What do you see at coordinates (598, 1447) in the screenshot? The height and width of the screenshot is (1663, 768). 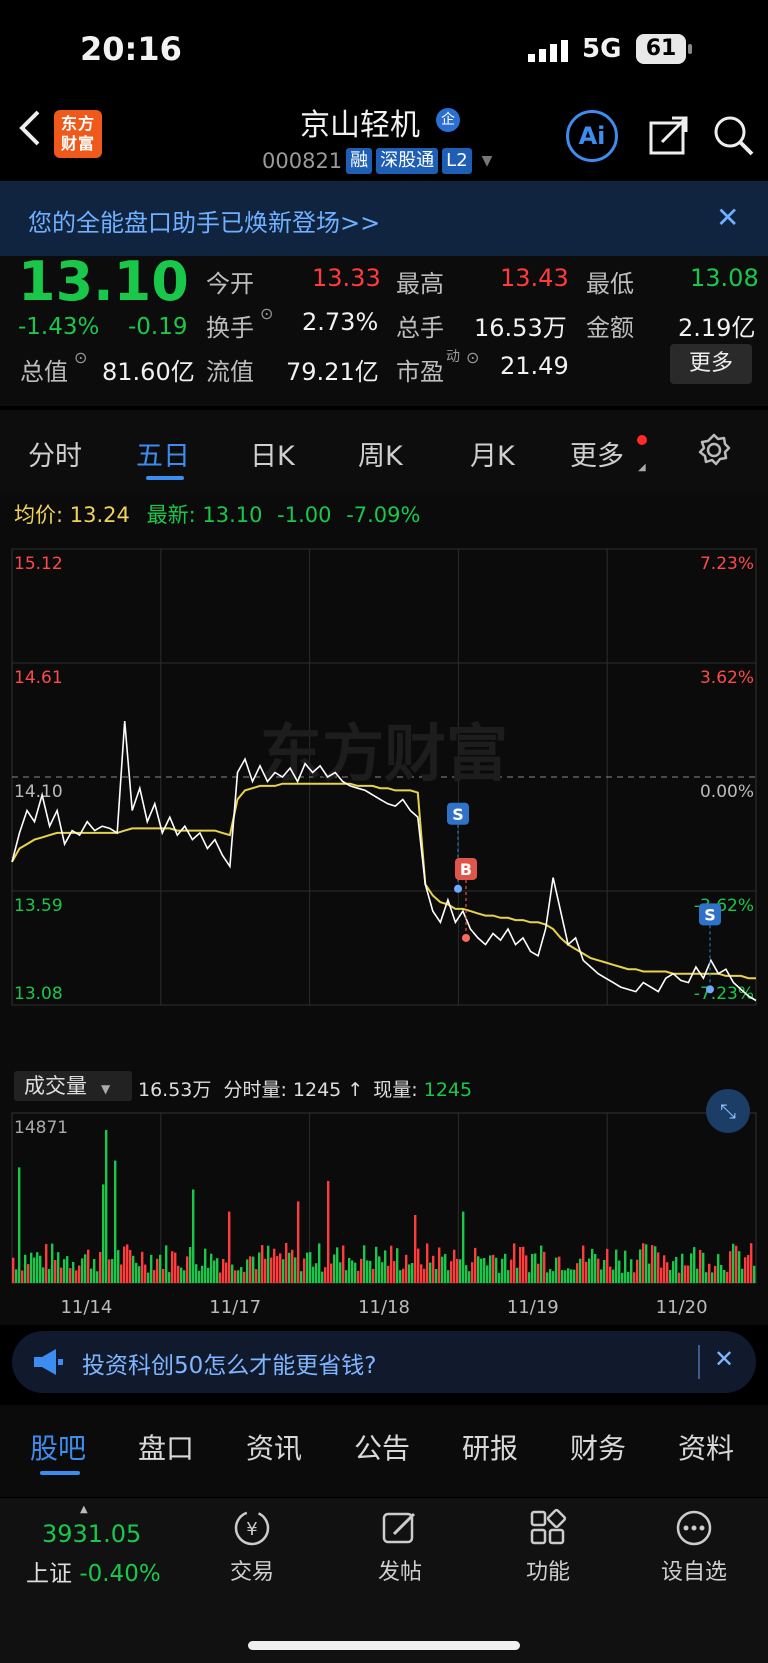 I see `subtab-financials: 财务` at bounding box center [598, 1447].